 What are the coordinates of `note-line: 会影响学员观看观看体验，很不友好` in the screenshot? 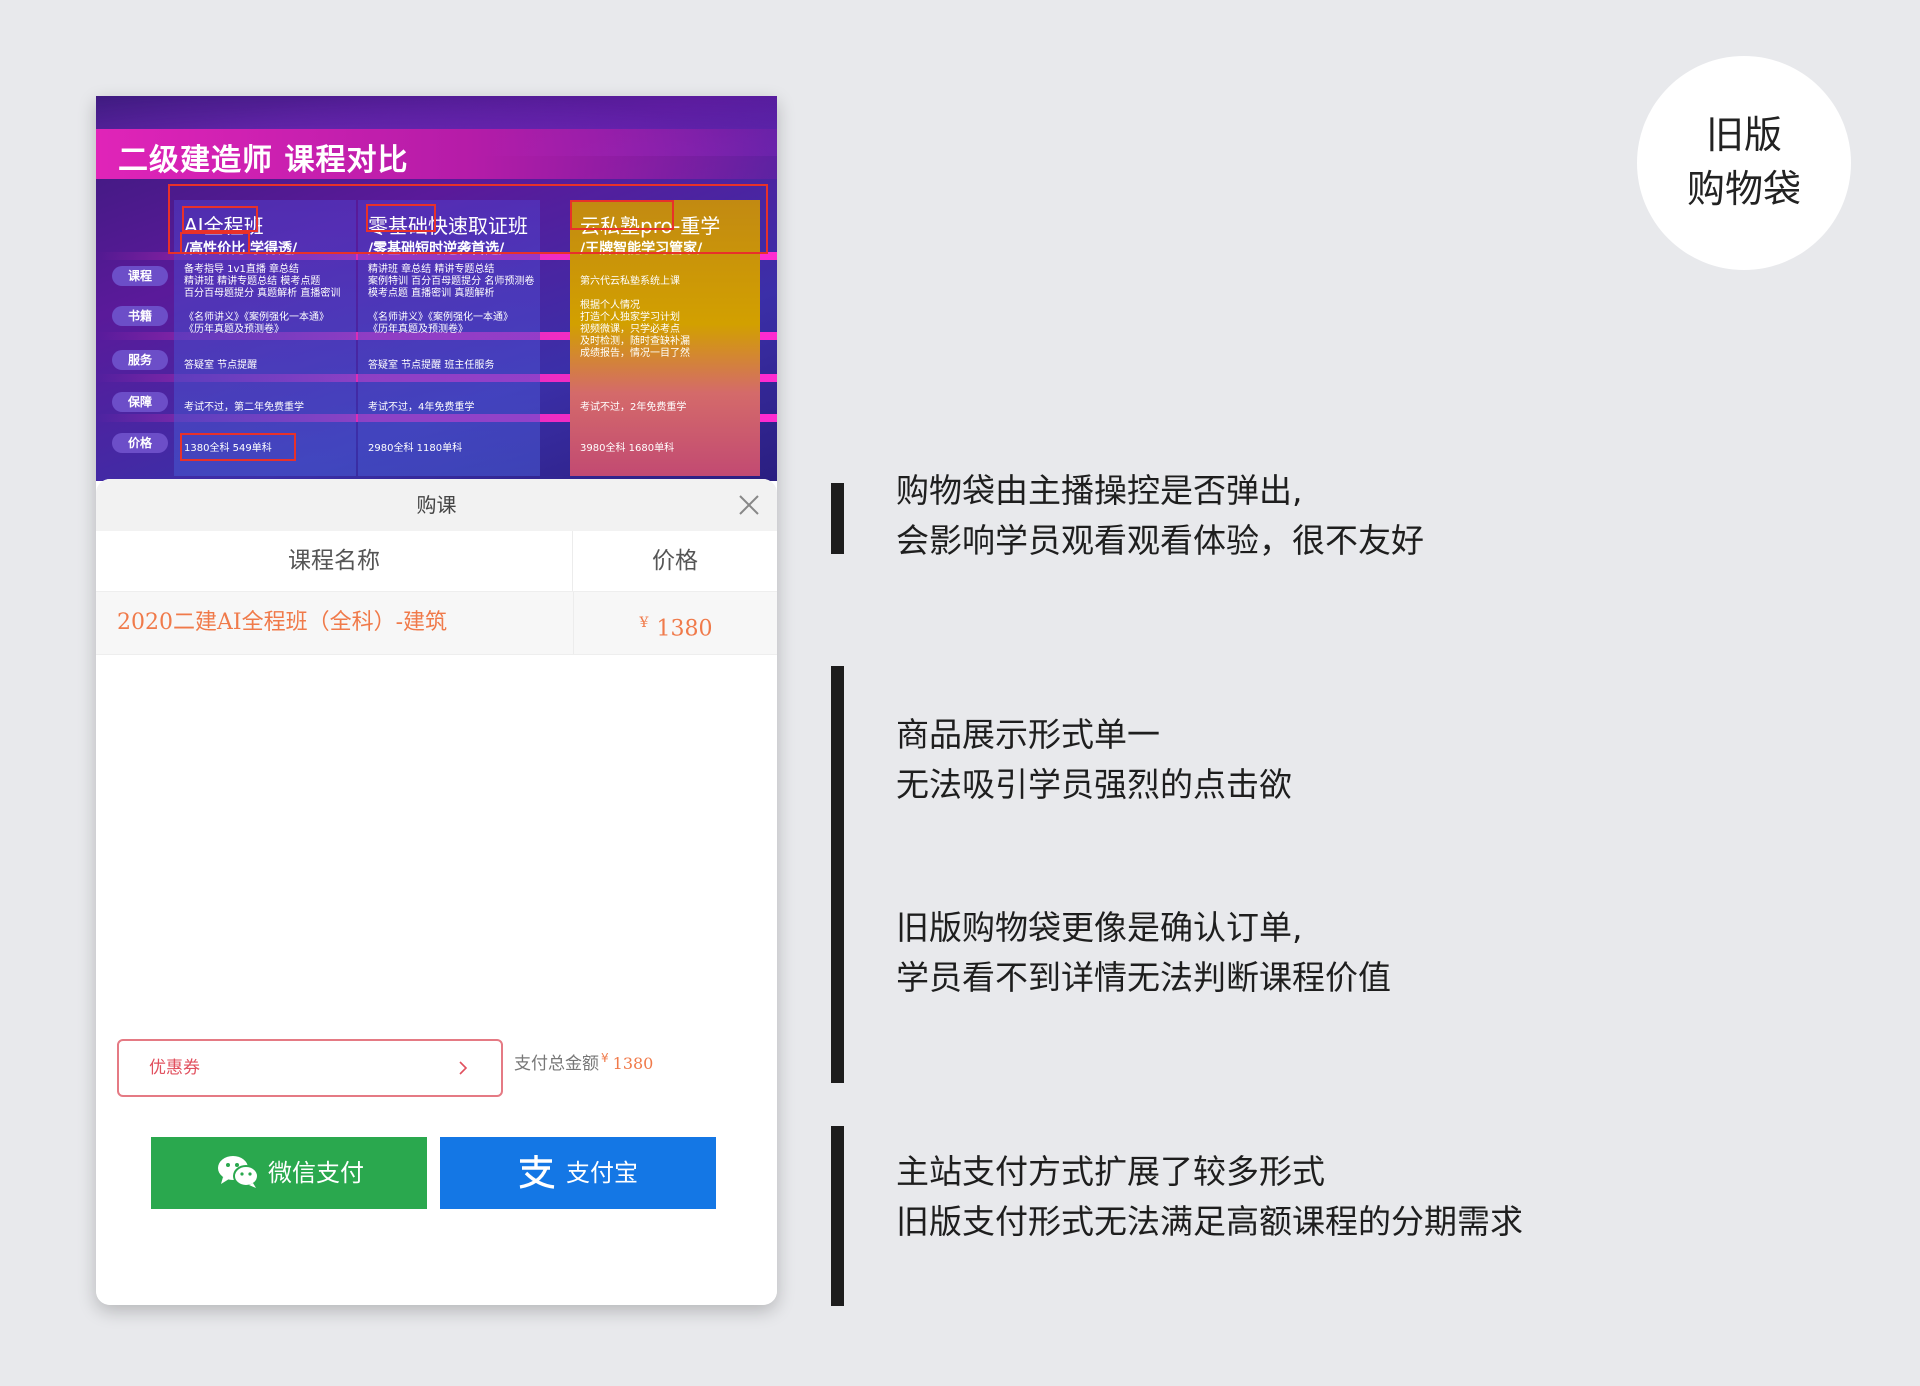 It's located at (1160, 540).